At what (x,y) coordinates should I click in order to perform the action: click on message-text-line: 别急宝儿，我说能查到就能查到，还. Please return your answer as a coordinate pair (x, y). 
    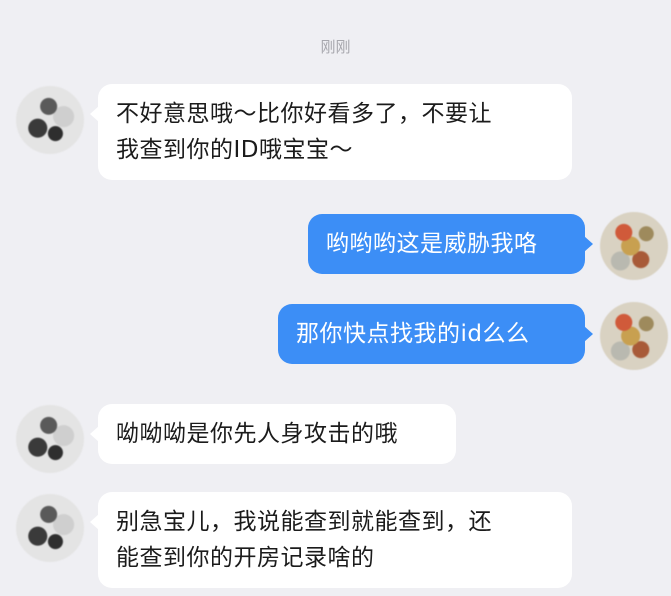
    Looking at the image, I should click on (304, 522).